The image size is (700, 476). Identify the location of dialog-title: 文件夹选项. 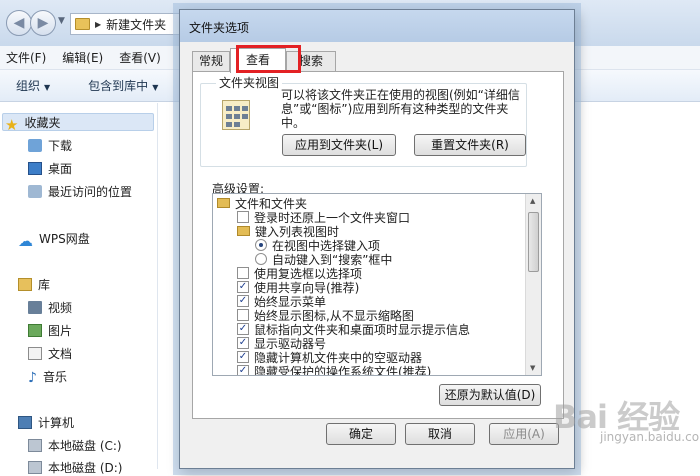
(219, 28).